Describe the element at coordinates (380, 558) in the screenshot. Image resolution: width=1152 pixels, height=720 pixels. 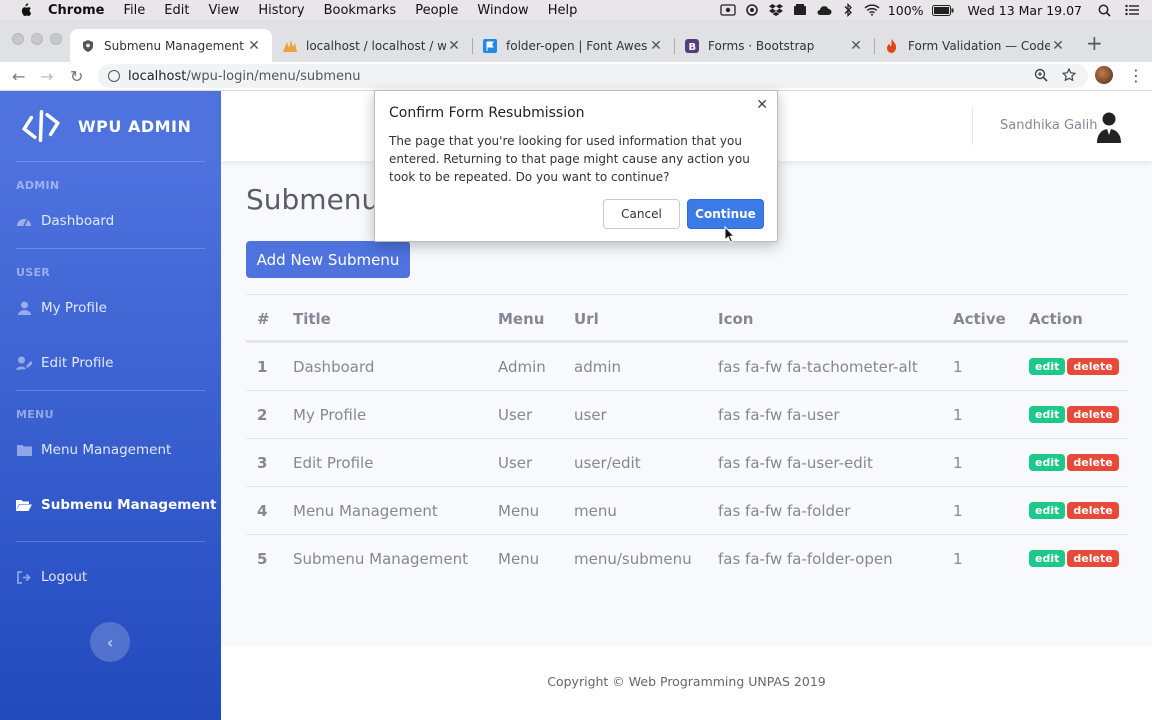
I see `row-title: Submenu Management` at that location.